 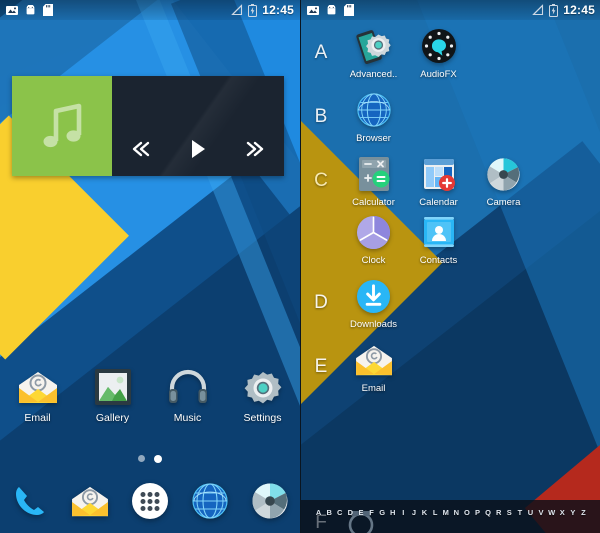 I want to click on scrubber-letter: S, so click(x=509, y=512).